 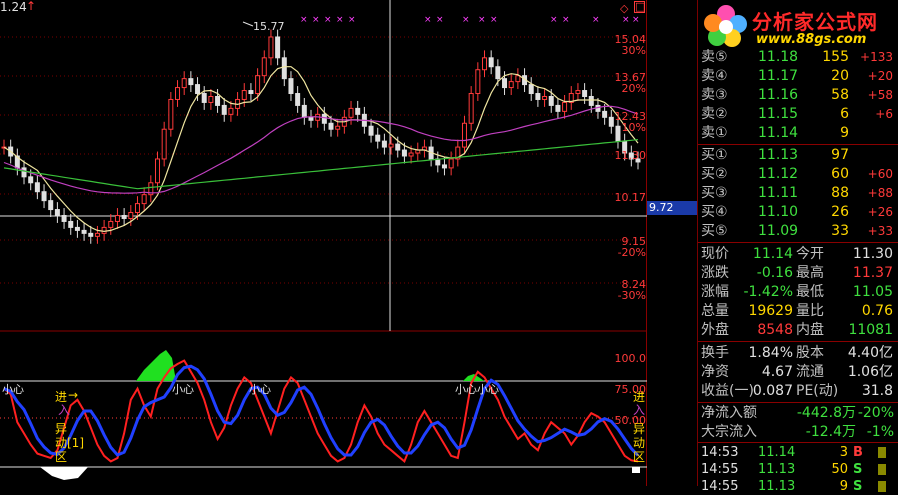 What do you see at coordinates (64, 410) in the screenshot?
I see `enter-label-left-2: 入` at bounding box center [64, 410].